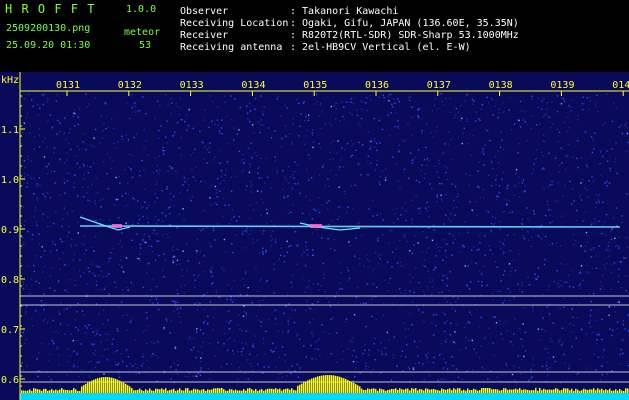 The image size is (629, 400). Describe the element at coordinates (68, 85) in the screenshot. I see `x-tick-label: 0131` at that location.